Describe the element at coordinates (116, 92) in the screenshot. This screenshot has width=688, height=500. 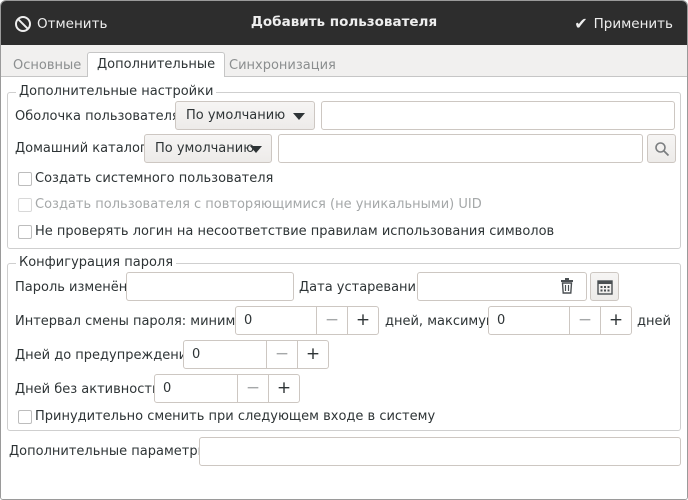
I see `advanced-settings-legend: Дополнительные настройки` at that location.